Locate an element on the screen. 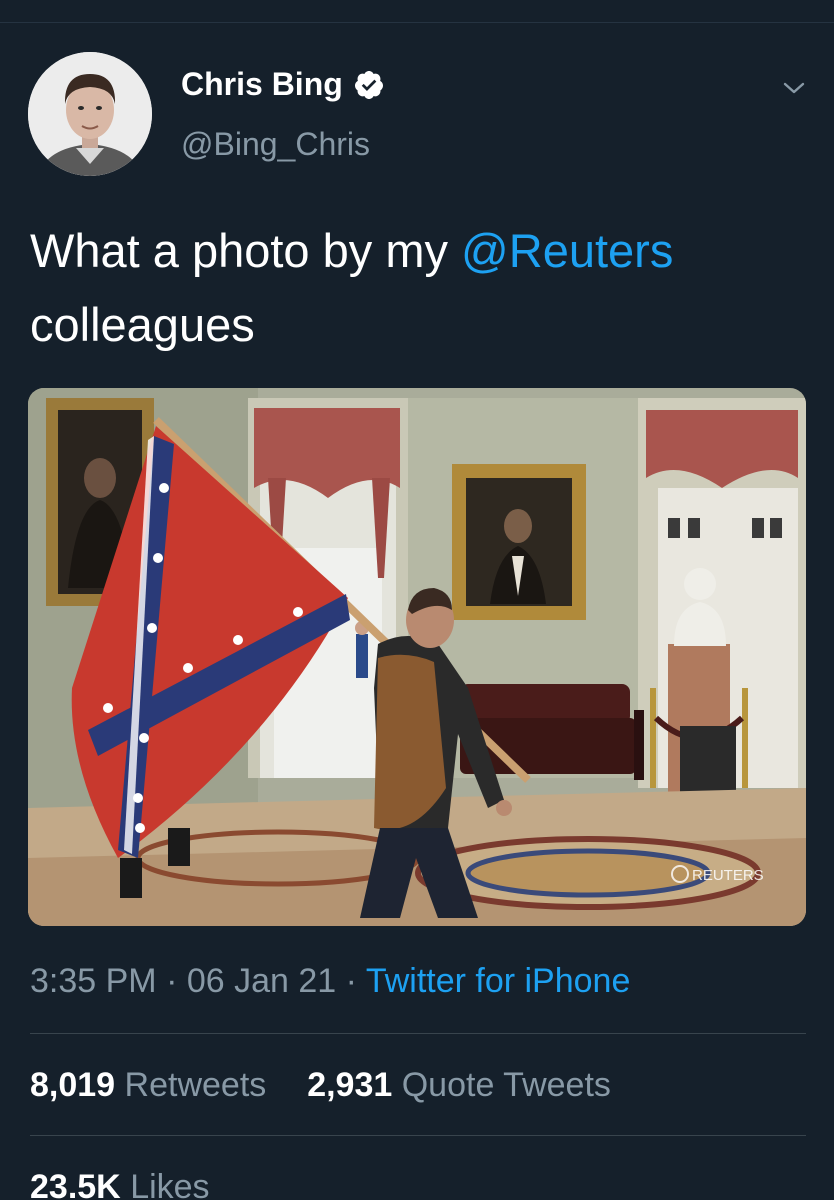 The width and height of the screenshot is (834, 1200). retweets-stat: 8,019 Retweets is located at coordinates (148, 1085).